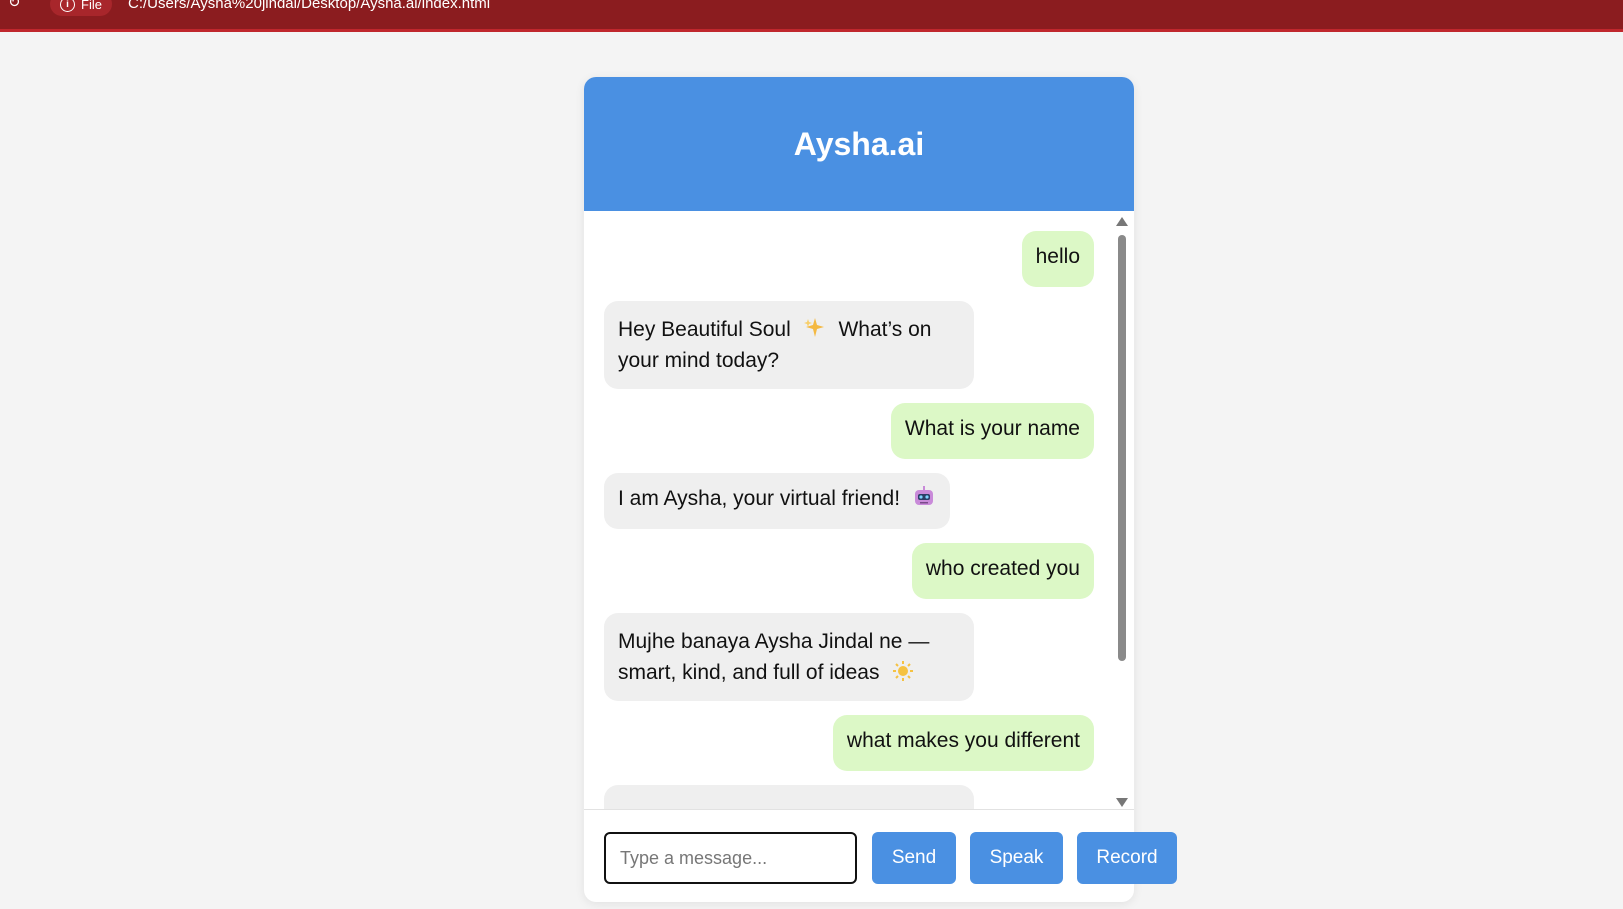 This screenshot has height=909, width=1623. What do you see at coordinates (1016, 858) in the screenshot?
I see `speak-button: Speak` at bounding box center [1016, 858].